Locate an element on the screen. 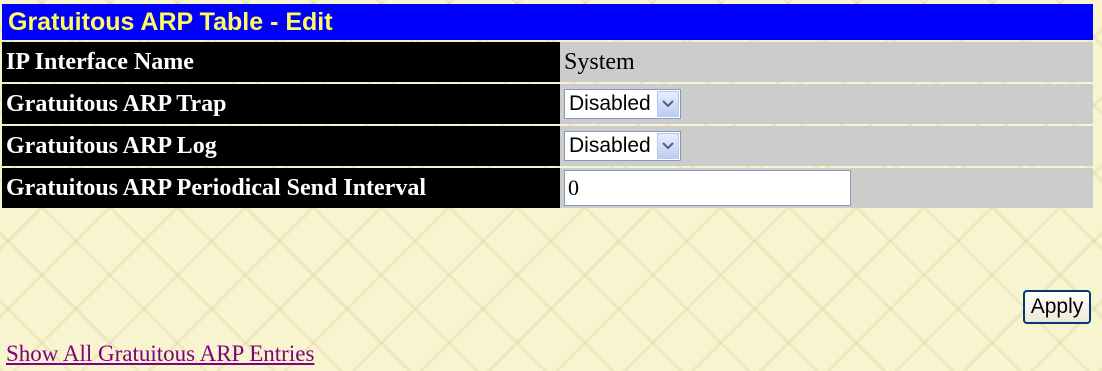 This screenshot has height=371, width=1102. arp-log-label: Gratuitous ARP Log is located at coordinates (281, 146).